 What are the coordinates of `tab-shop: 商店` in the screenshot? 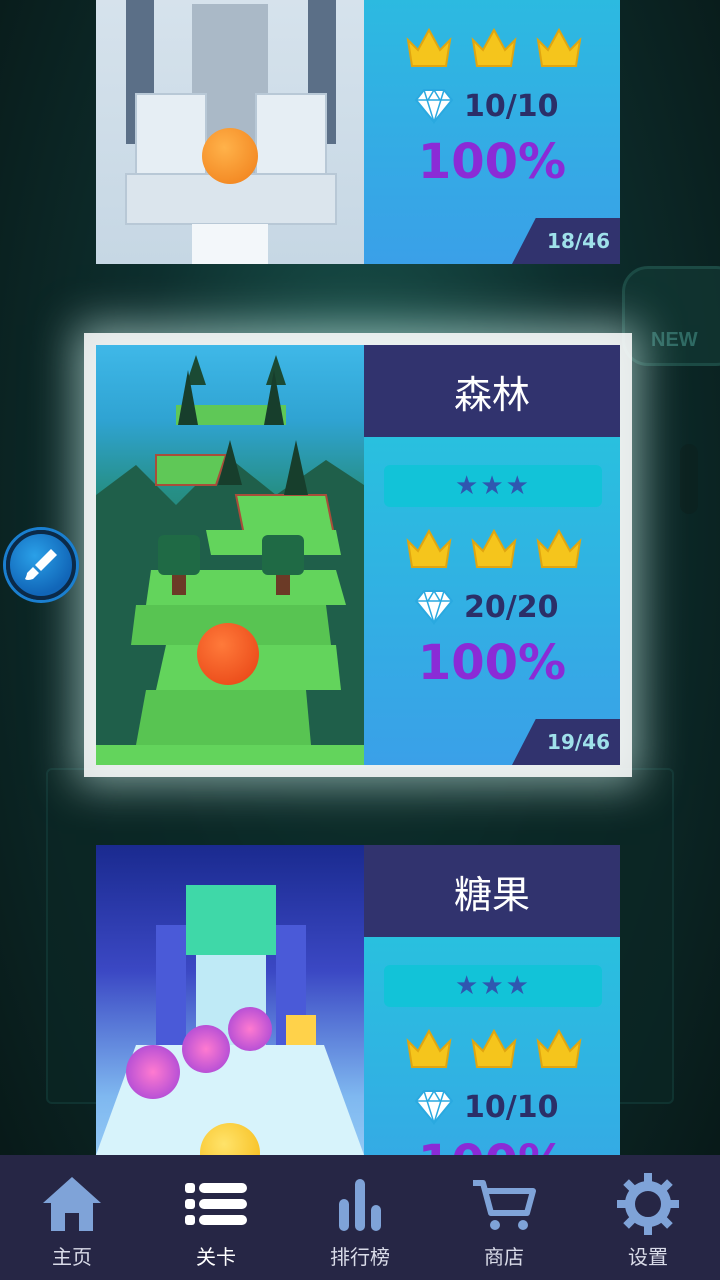 It's located at (504, 1217).